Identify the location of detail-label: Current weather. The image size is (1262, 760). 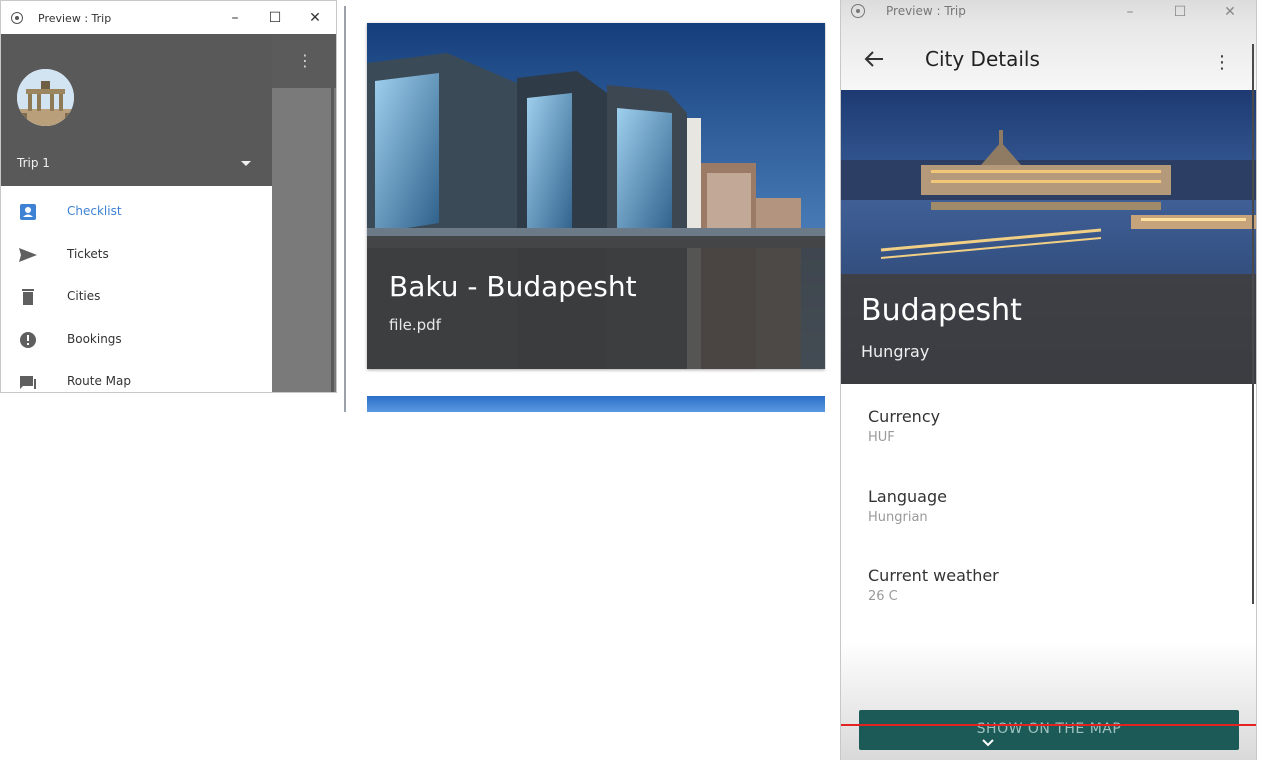
(933, 575).